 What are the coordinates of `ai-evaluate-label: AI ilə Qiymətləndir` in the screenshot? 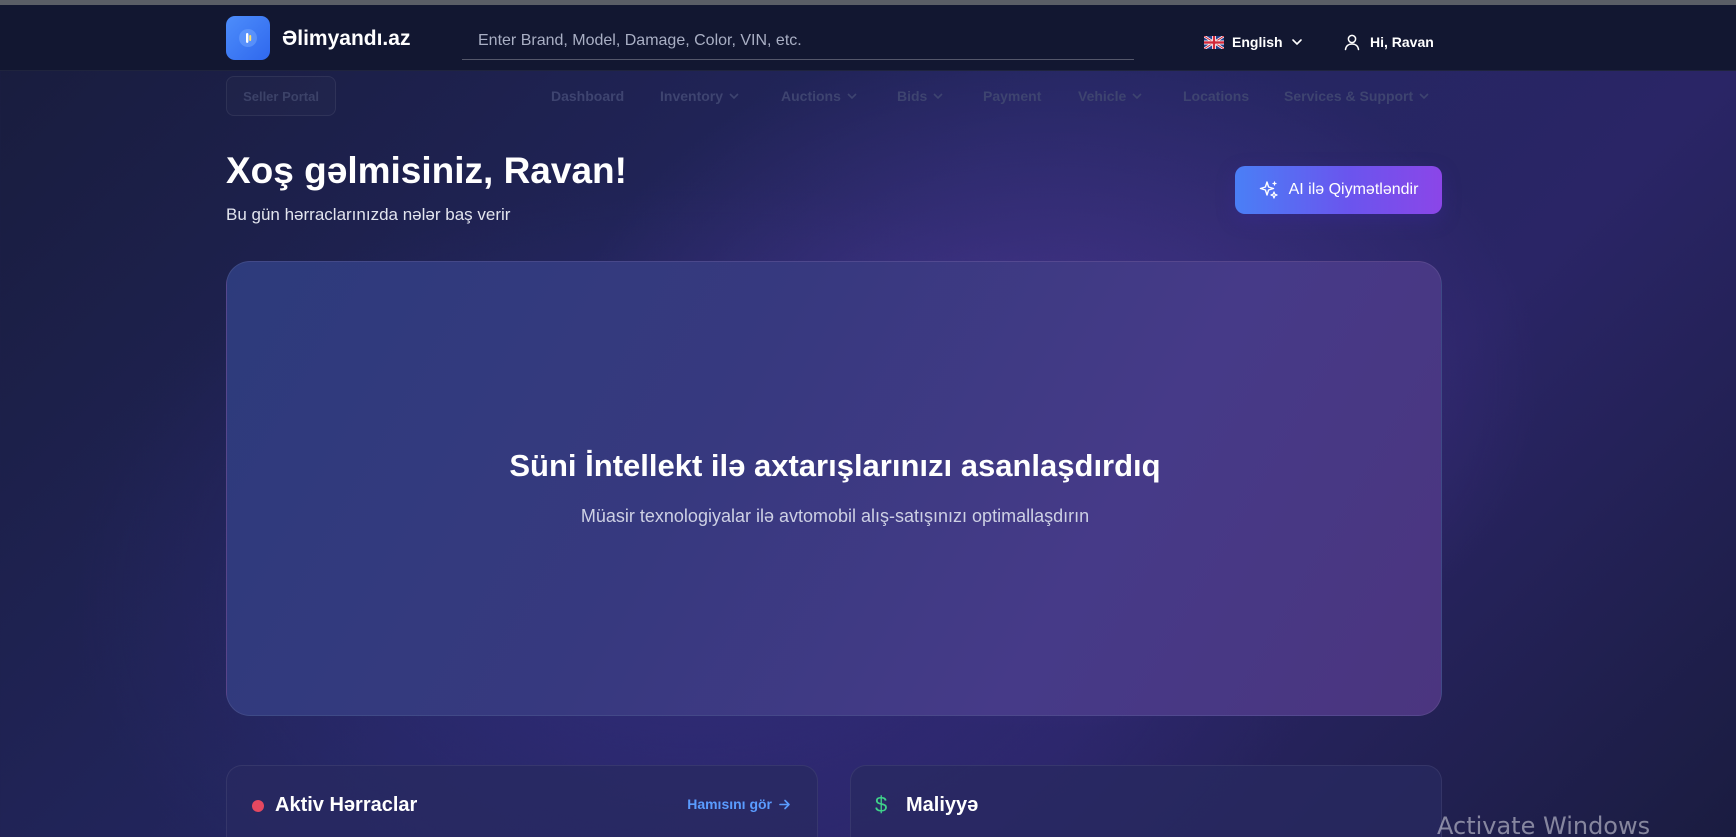 It's located at (1353, 189).